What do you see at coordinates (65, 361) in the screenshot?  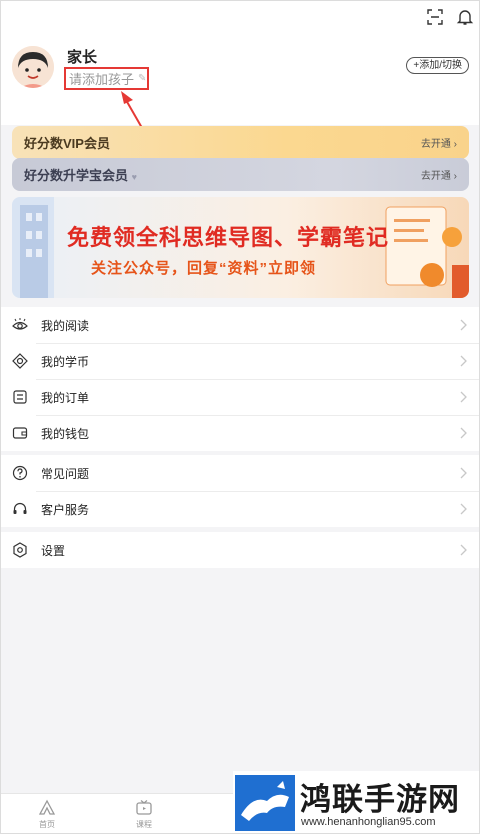 I see `menu-label: 我的学币` at bounding box center [65, 361].